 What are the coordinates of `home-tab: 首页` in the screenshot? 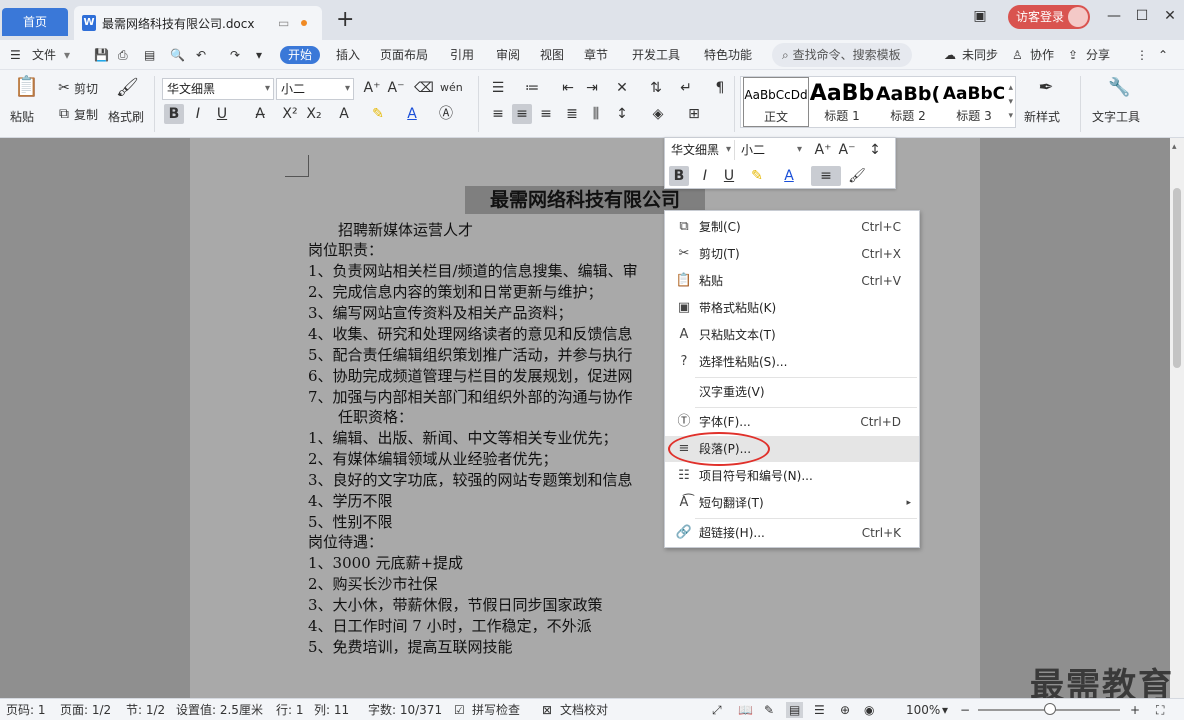 It's located at (35, 22).